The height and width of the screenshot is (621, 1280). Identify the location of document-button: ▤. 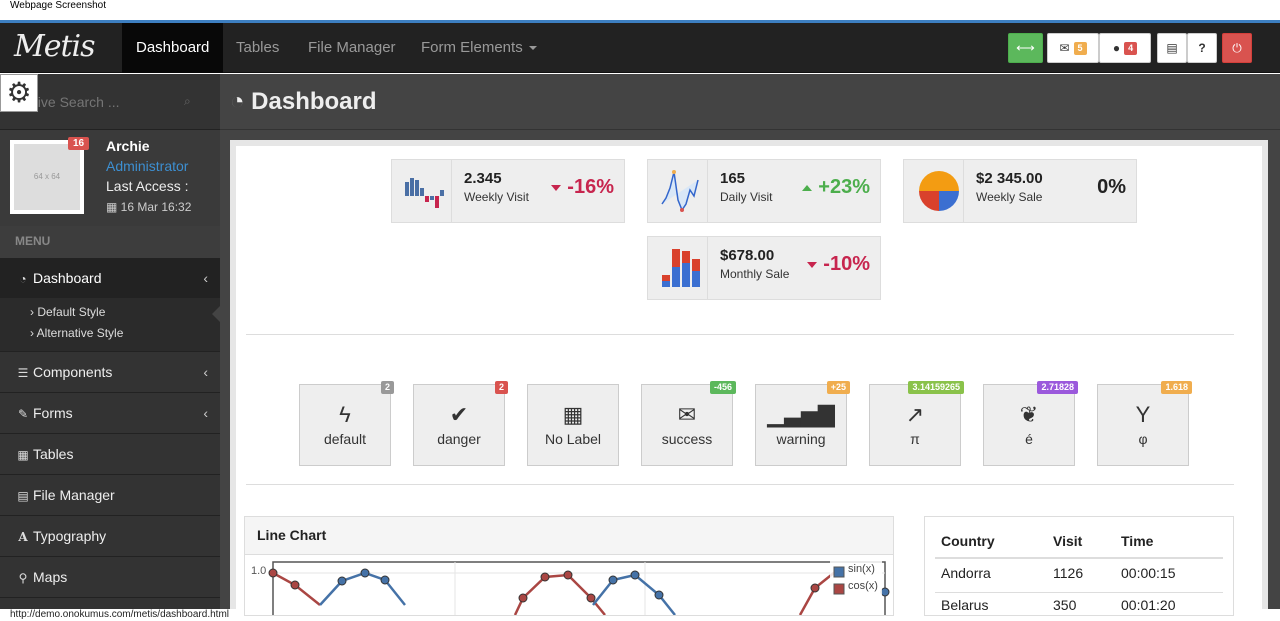
(1172, 48).